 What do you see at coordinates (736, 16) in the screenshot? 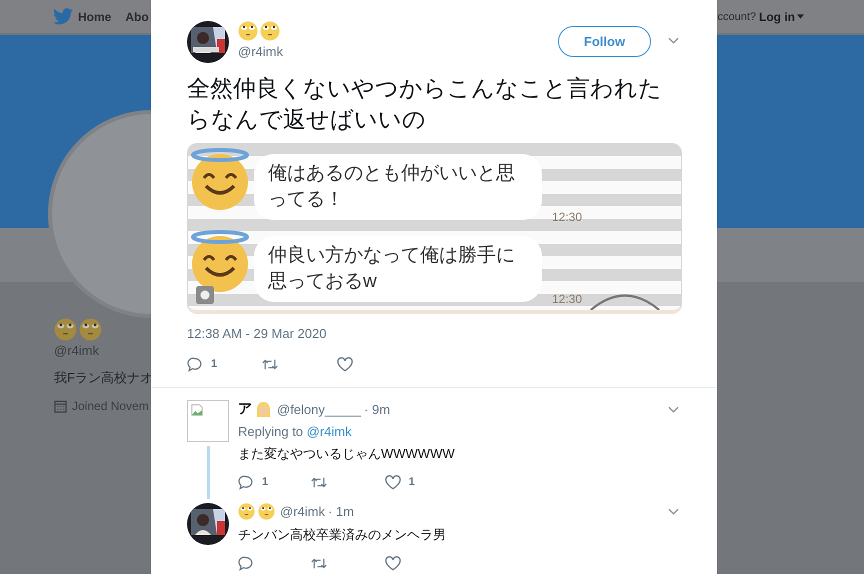
I see `account-prompt: ccount?` at bounding box center [736, 16].